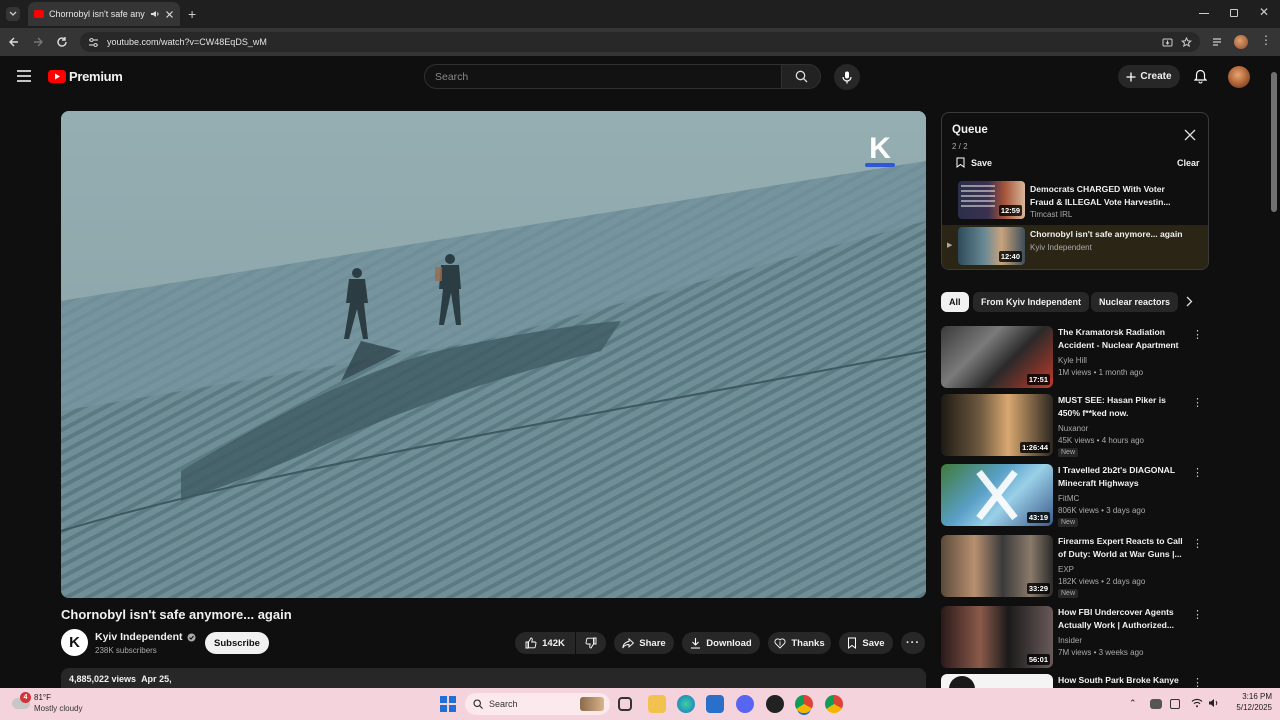 The height and width of the screenshot is (720, 1280). I want to click on dislike-button, so click(591, 643).